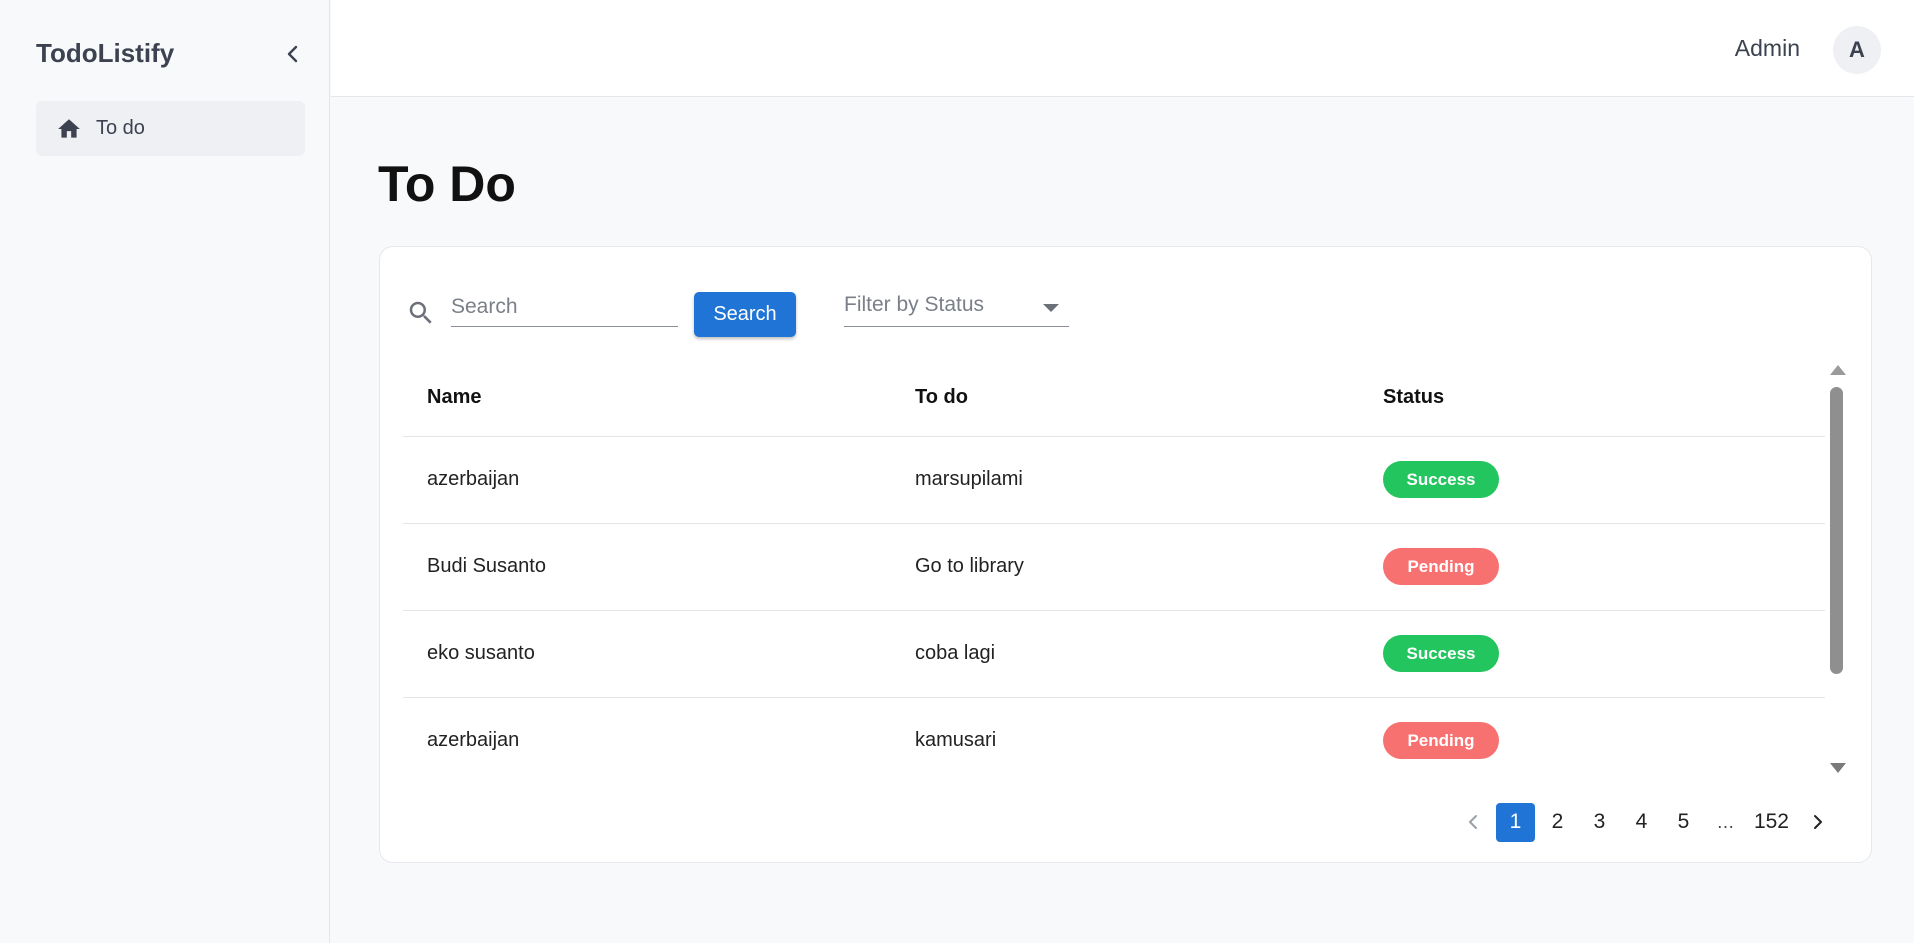  I want to click on column-header-todo: To do, so click(1125, 398).